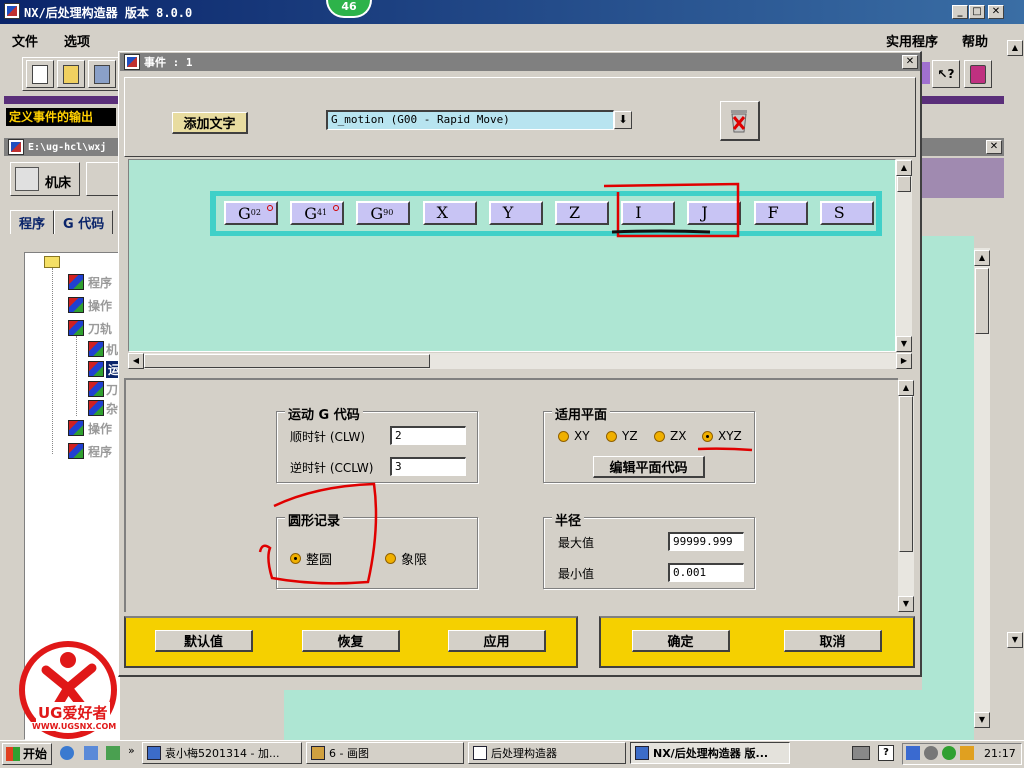  Describe the element at coordinates (982, 301) in the screenshot. I see `sub-scroll-thumb` at that location.